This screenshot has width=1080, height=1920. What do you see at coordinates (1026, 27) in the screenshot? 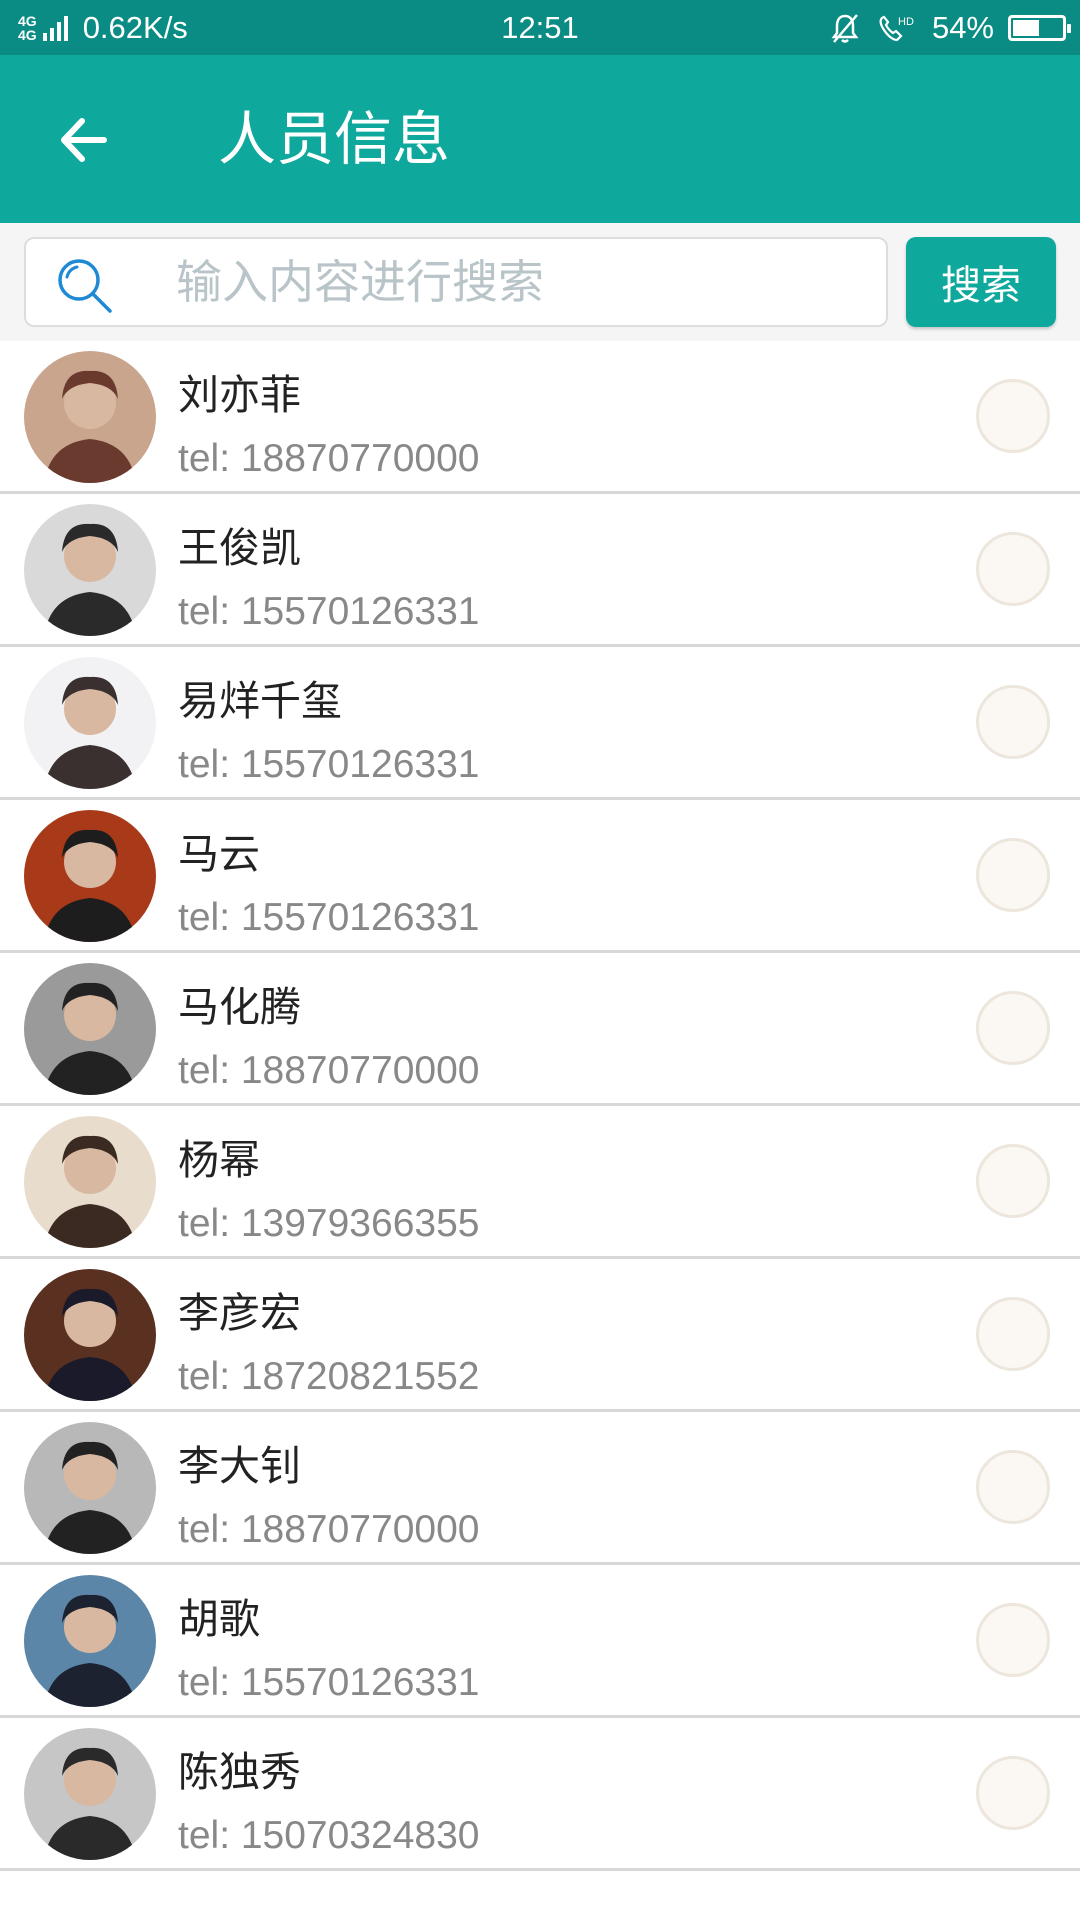
I see `battery-fill` at bounding box center [1026, 27].